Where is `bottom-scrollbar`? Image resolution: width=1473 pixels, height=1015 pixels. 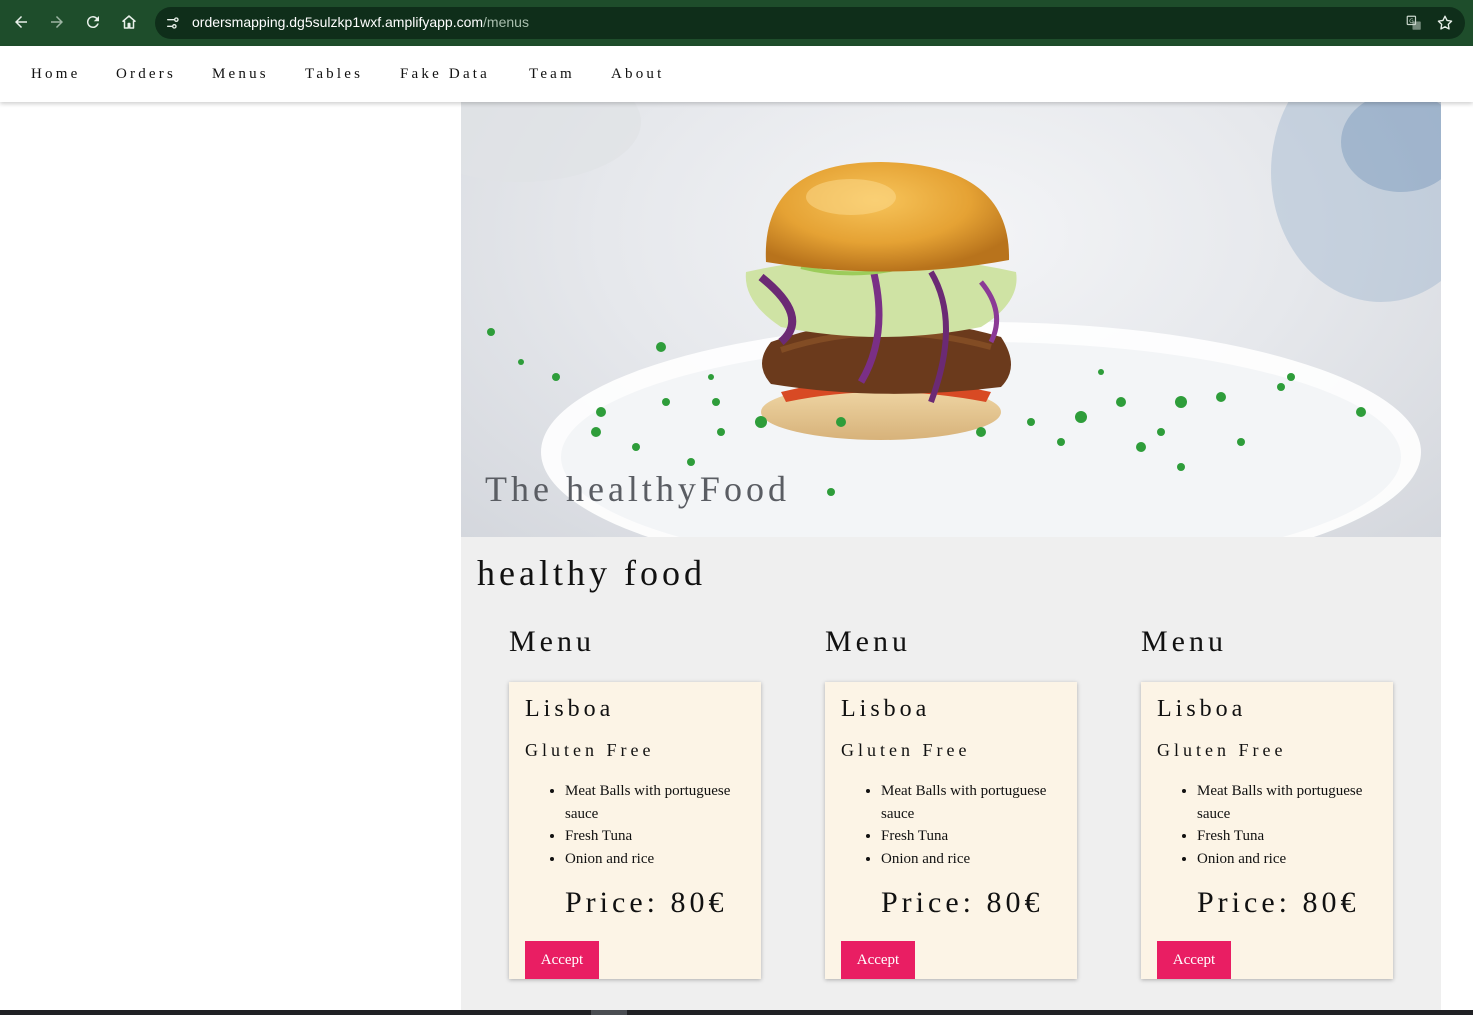 bottom-scrollbar is located at coordinates (736, 1012).